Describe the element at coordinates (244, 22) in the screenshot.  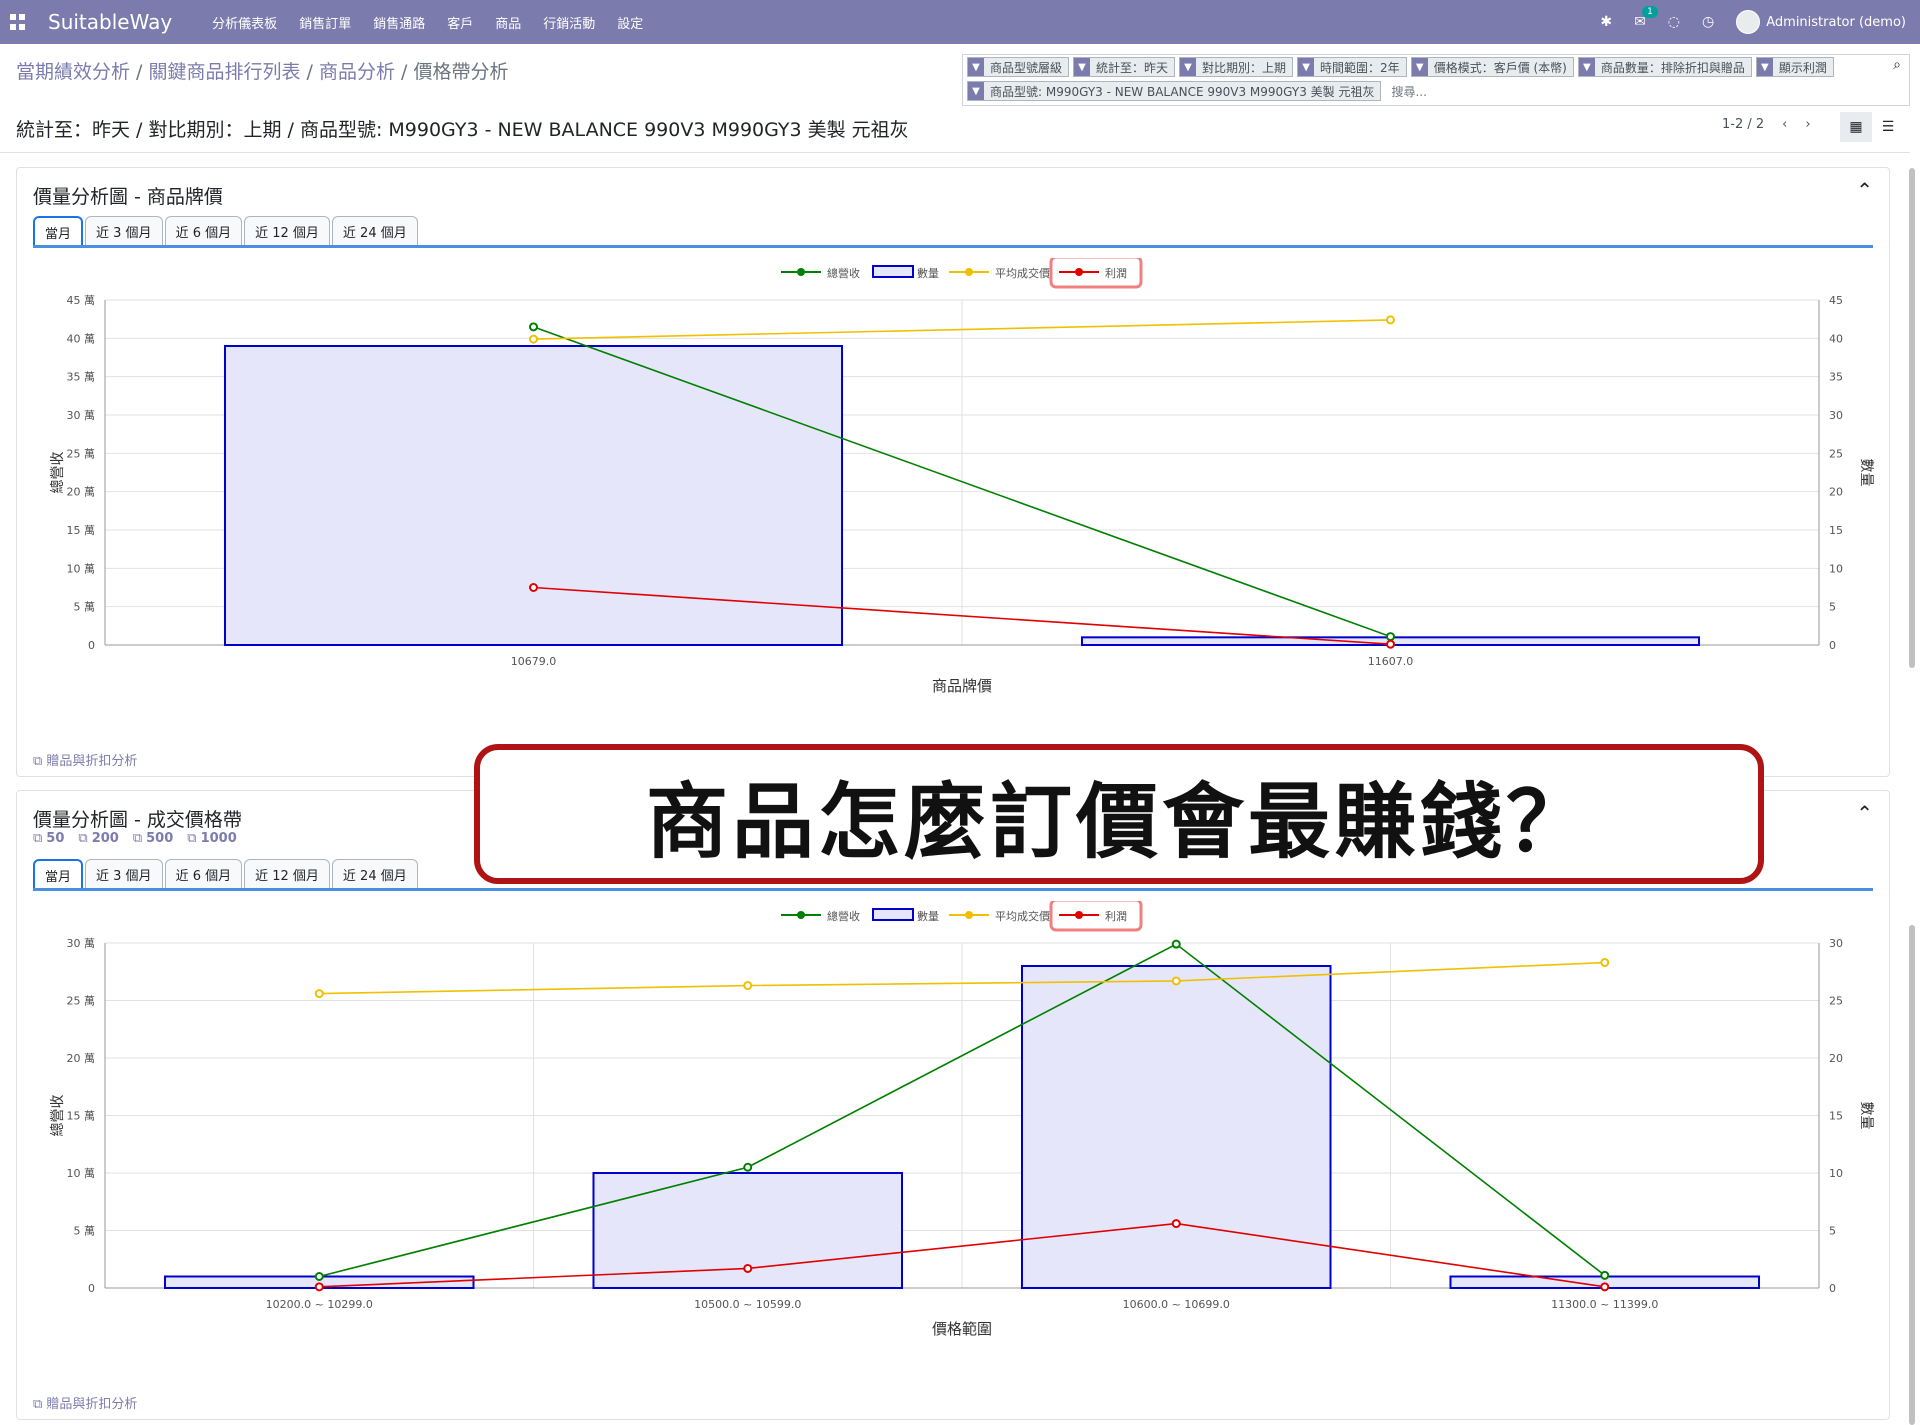
I see `menu-item-dashboard: 分析儀表板` at that location.